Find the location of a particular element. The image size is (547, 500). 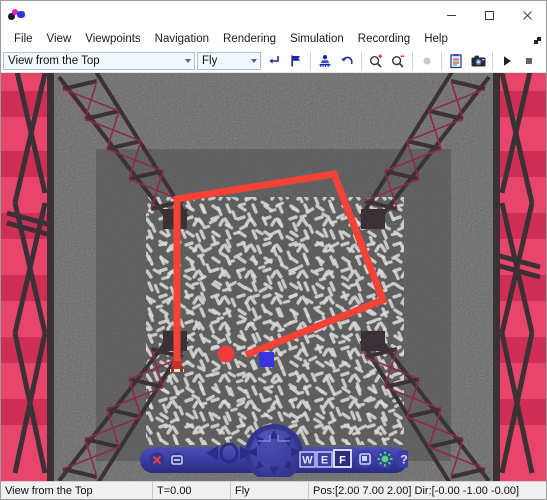

undo-button is located at coordinates (347, 61).